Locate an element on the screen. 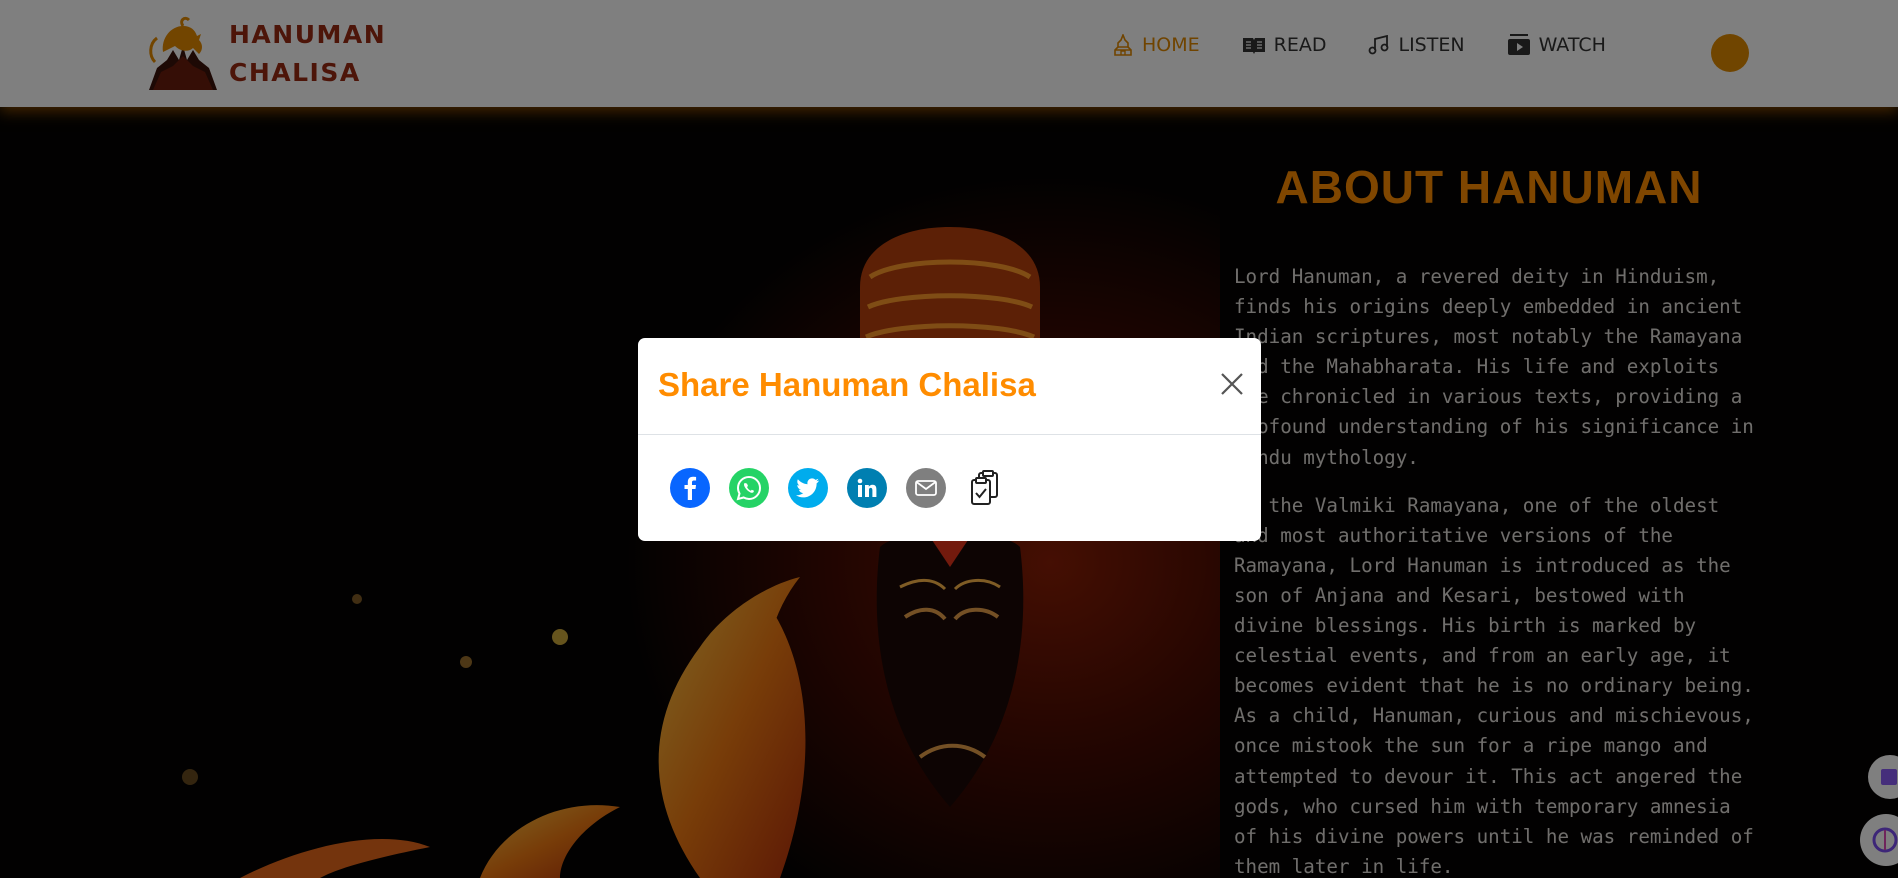 The height and width of the screenshot is (878, 1898). copy-link-button is located at coordinates (985, 488).